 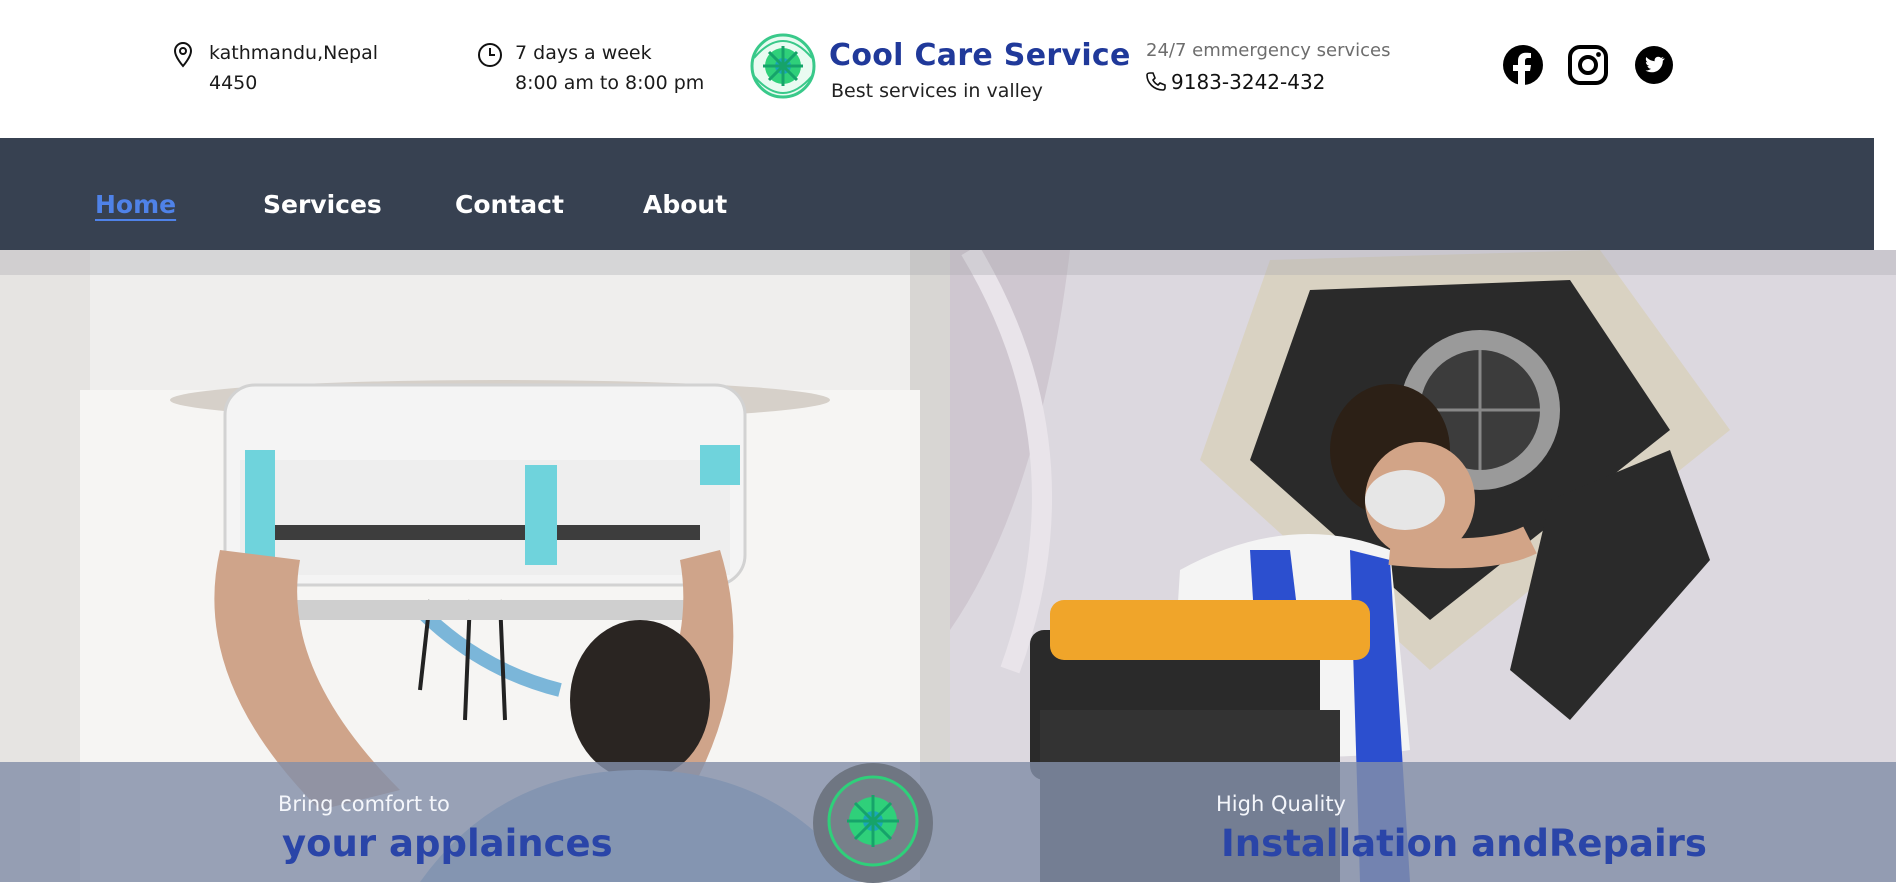 I want to click on brand-subtitle: Best services in valley, so click(x=937, y=91).